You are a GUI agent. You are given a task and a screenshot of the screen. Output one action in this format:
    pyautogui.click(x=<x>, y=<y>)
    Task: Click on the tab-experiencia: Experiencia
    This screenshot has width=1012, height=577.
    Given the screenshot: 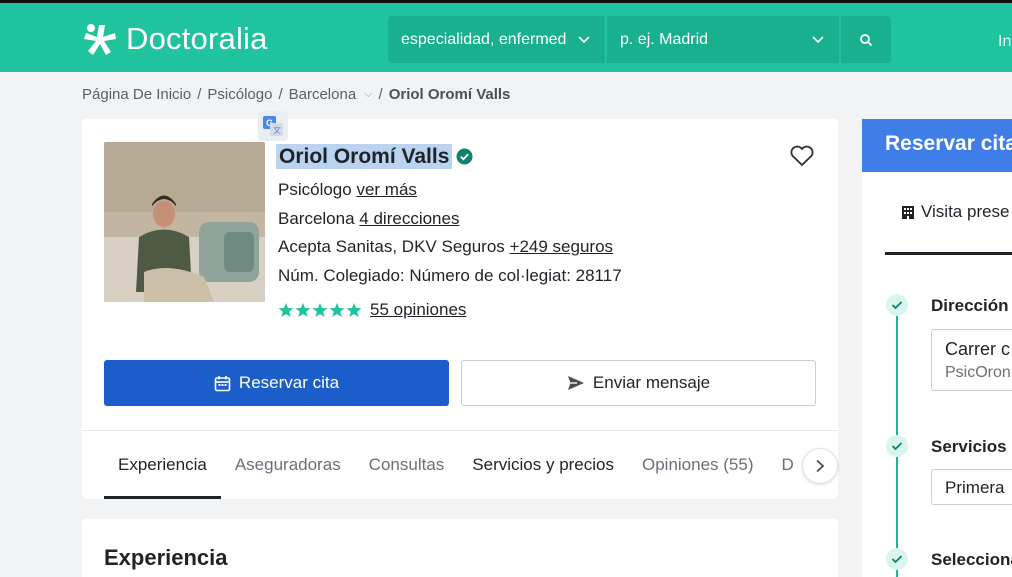 What is the action you would take?
    pyautogui.click(x=162, y=465)
    